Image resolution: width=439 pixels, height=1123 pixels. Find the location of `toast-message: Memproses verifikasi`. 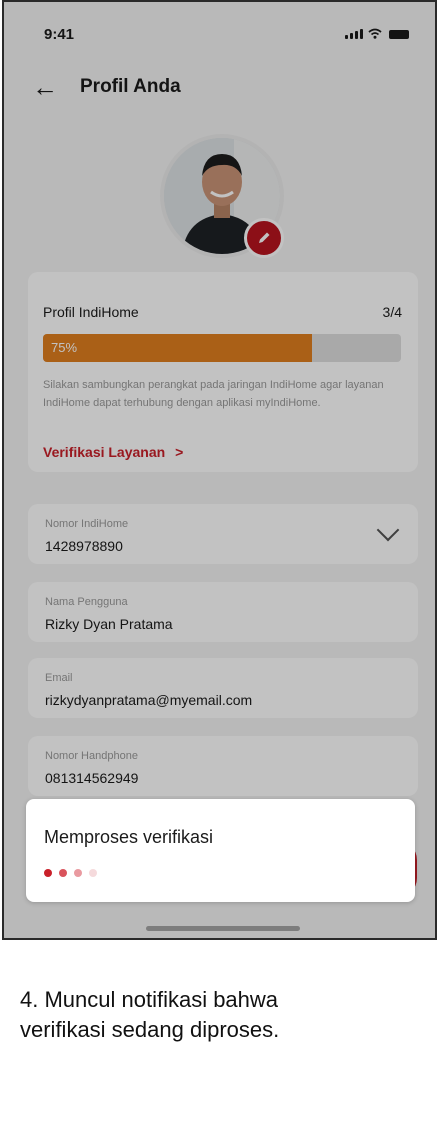

toast-message: Memproses verifikasi is located at coordinates (129, 837).